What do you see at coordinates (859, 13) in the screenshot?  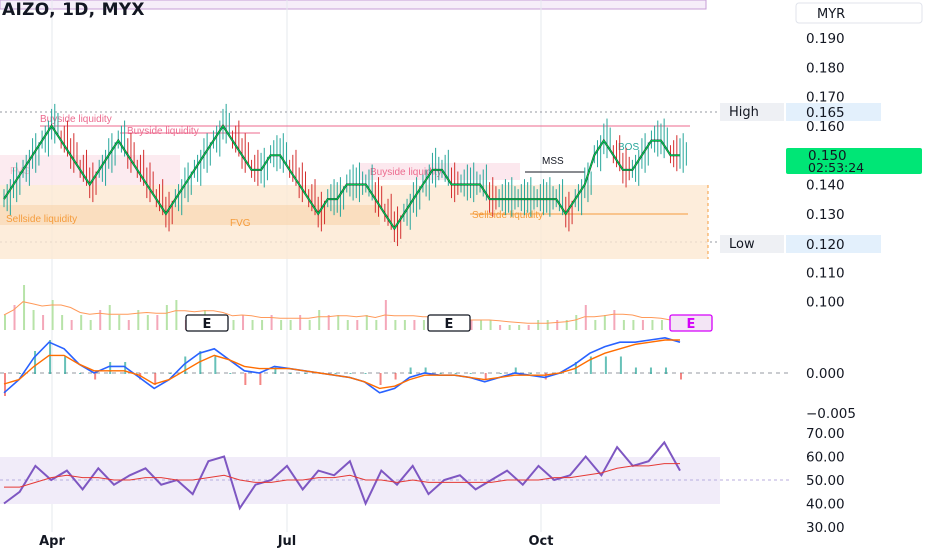 I see `currency-box` at bounding box center [859, 13].